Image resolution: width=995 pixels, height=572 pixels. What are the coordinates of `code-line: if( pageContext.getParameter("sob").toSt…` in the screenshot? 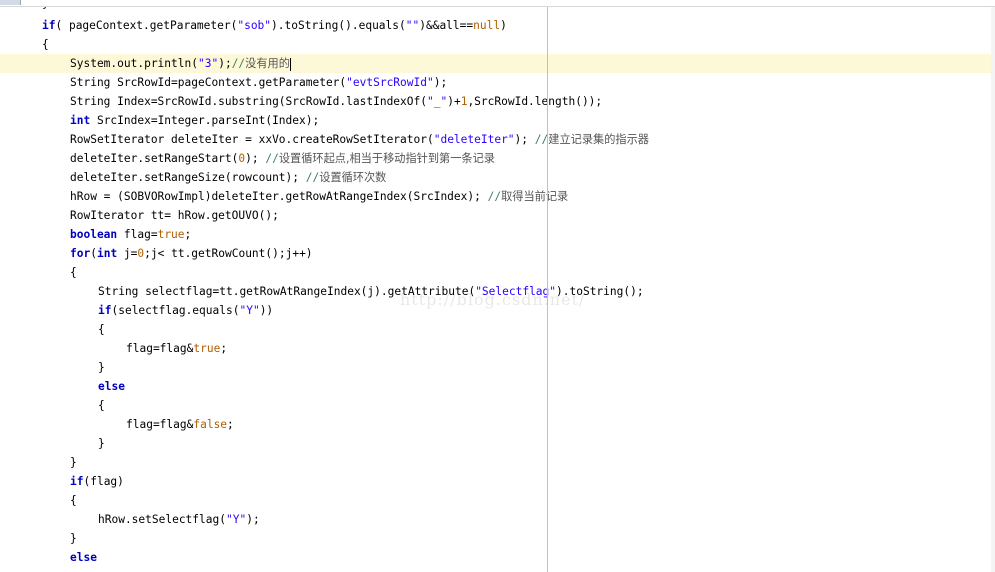 It's located at (497, 25).